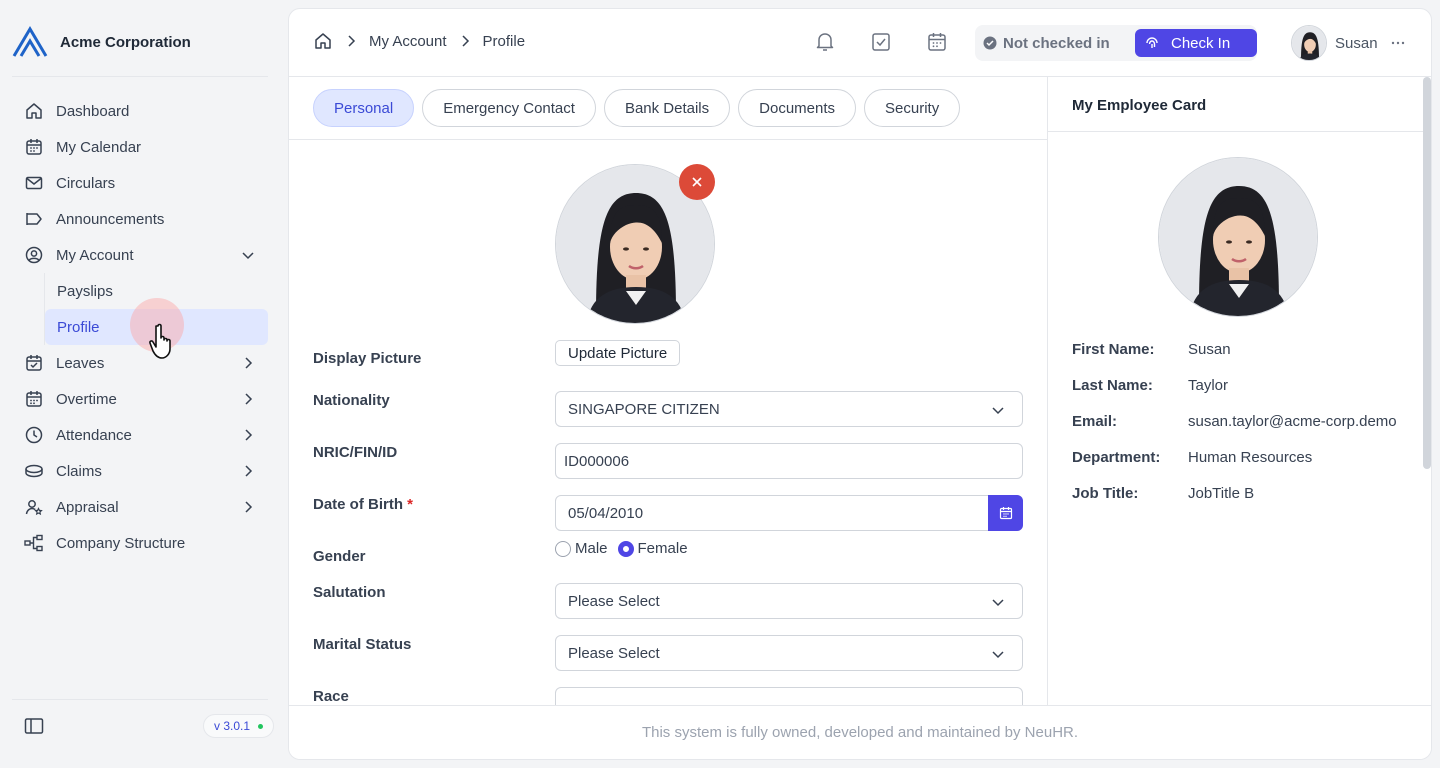 This screenshot has height=768, width=1440. What do you see at coordinates (261, 726) in the screenshot?
I see `status-dot` at bounding box center [261, 726].